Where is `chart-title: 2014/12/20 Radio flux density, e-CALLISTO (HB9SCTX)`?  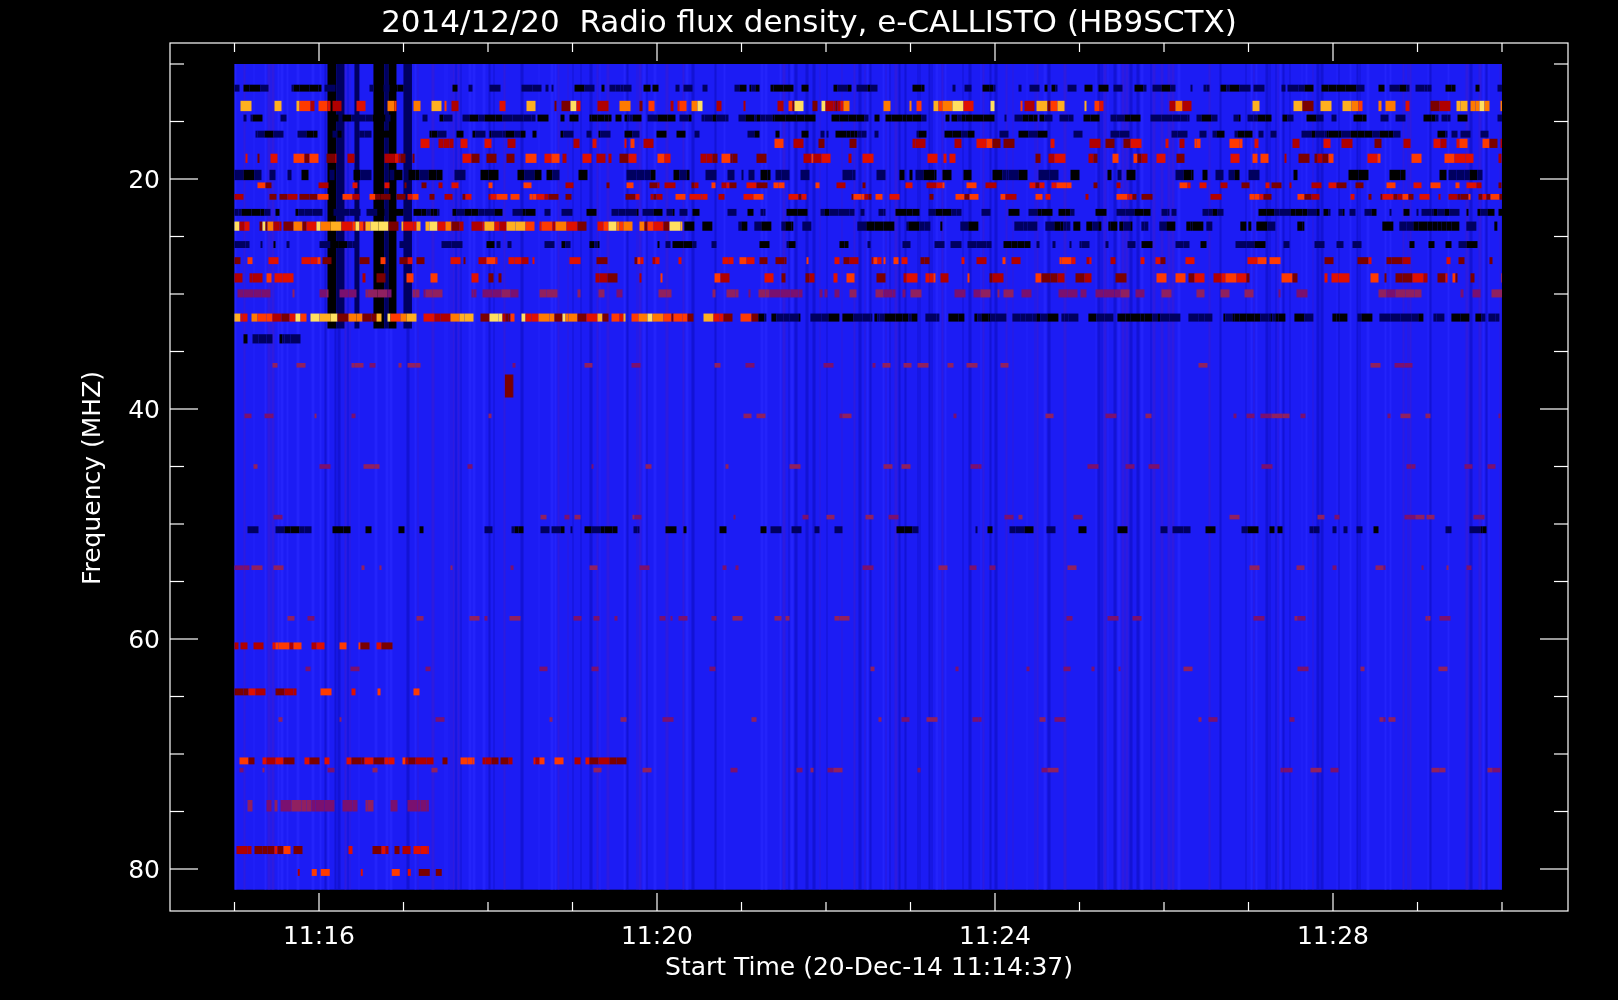 chart-title: 2014/12/20 Radio flux density, e-CALLISTO (HB9SCTX) is located at coordinates (809, 21).